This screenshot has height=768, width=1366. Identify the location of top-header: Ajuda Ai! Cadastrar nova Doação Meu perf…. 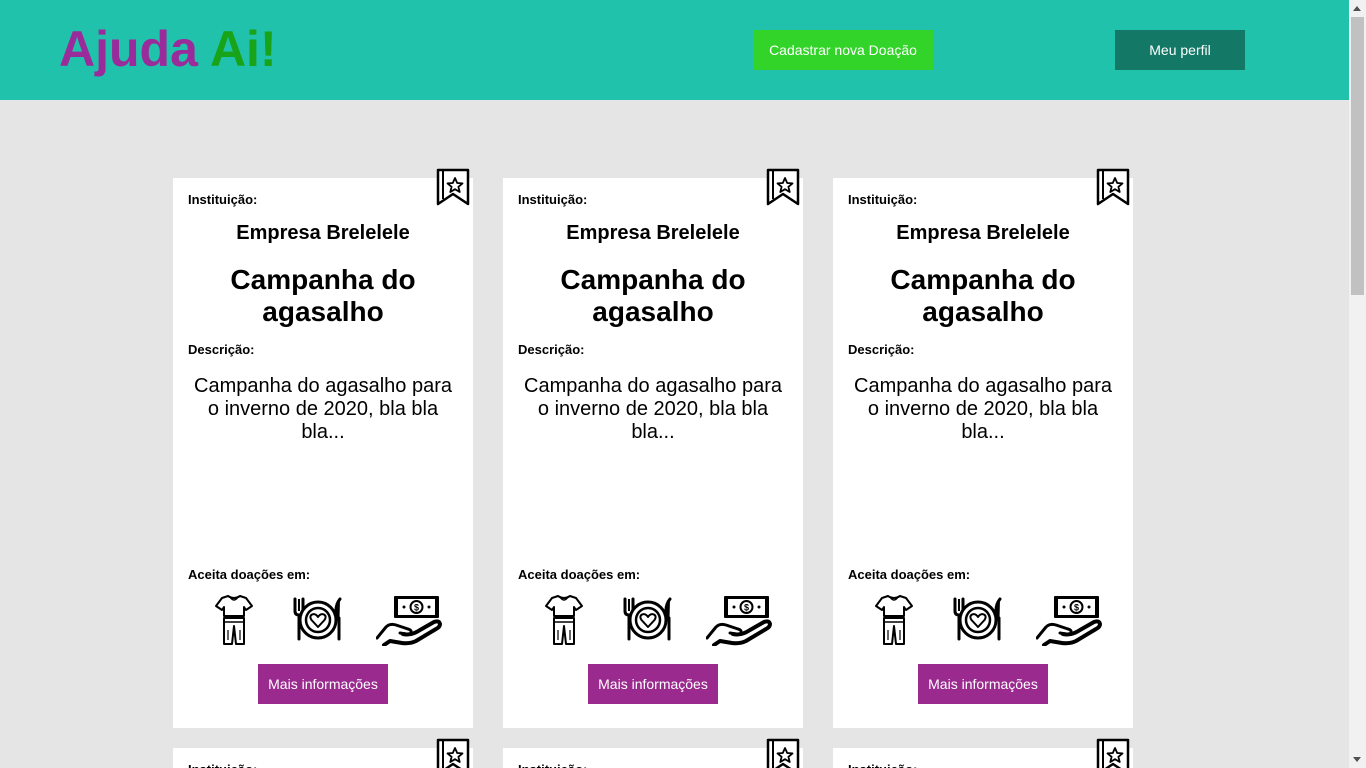
(674, 50).